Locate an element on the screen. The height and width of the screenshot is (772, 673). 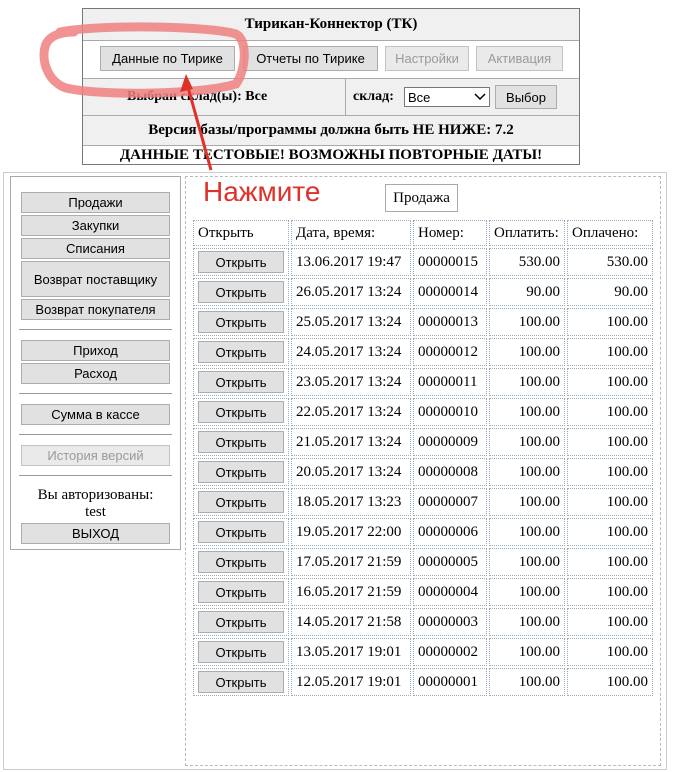
date-cell: 18.05.2017 13:23 is located at coordinates (351, 502).